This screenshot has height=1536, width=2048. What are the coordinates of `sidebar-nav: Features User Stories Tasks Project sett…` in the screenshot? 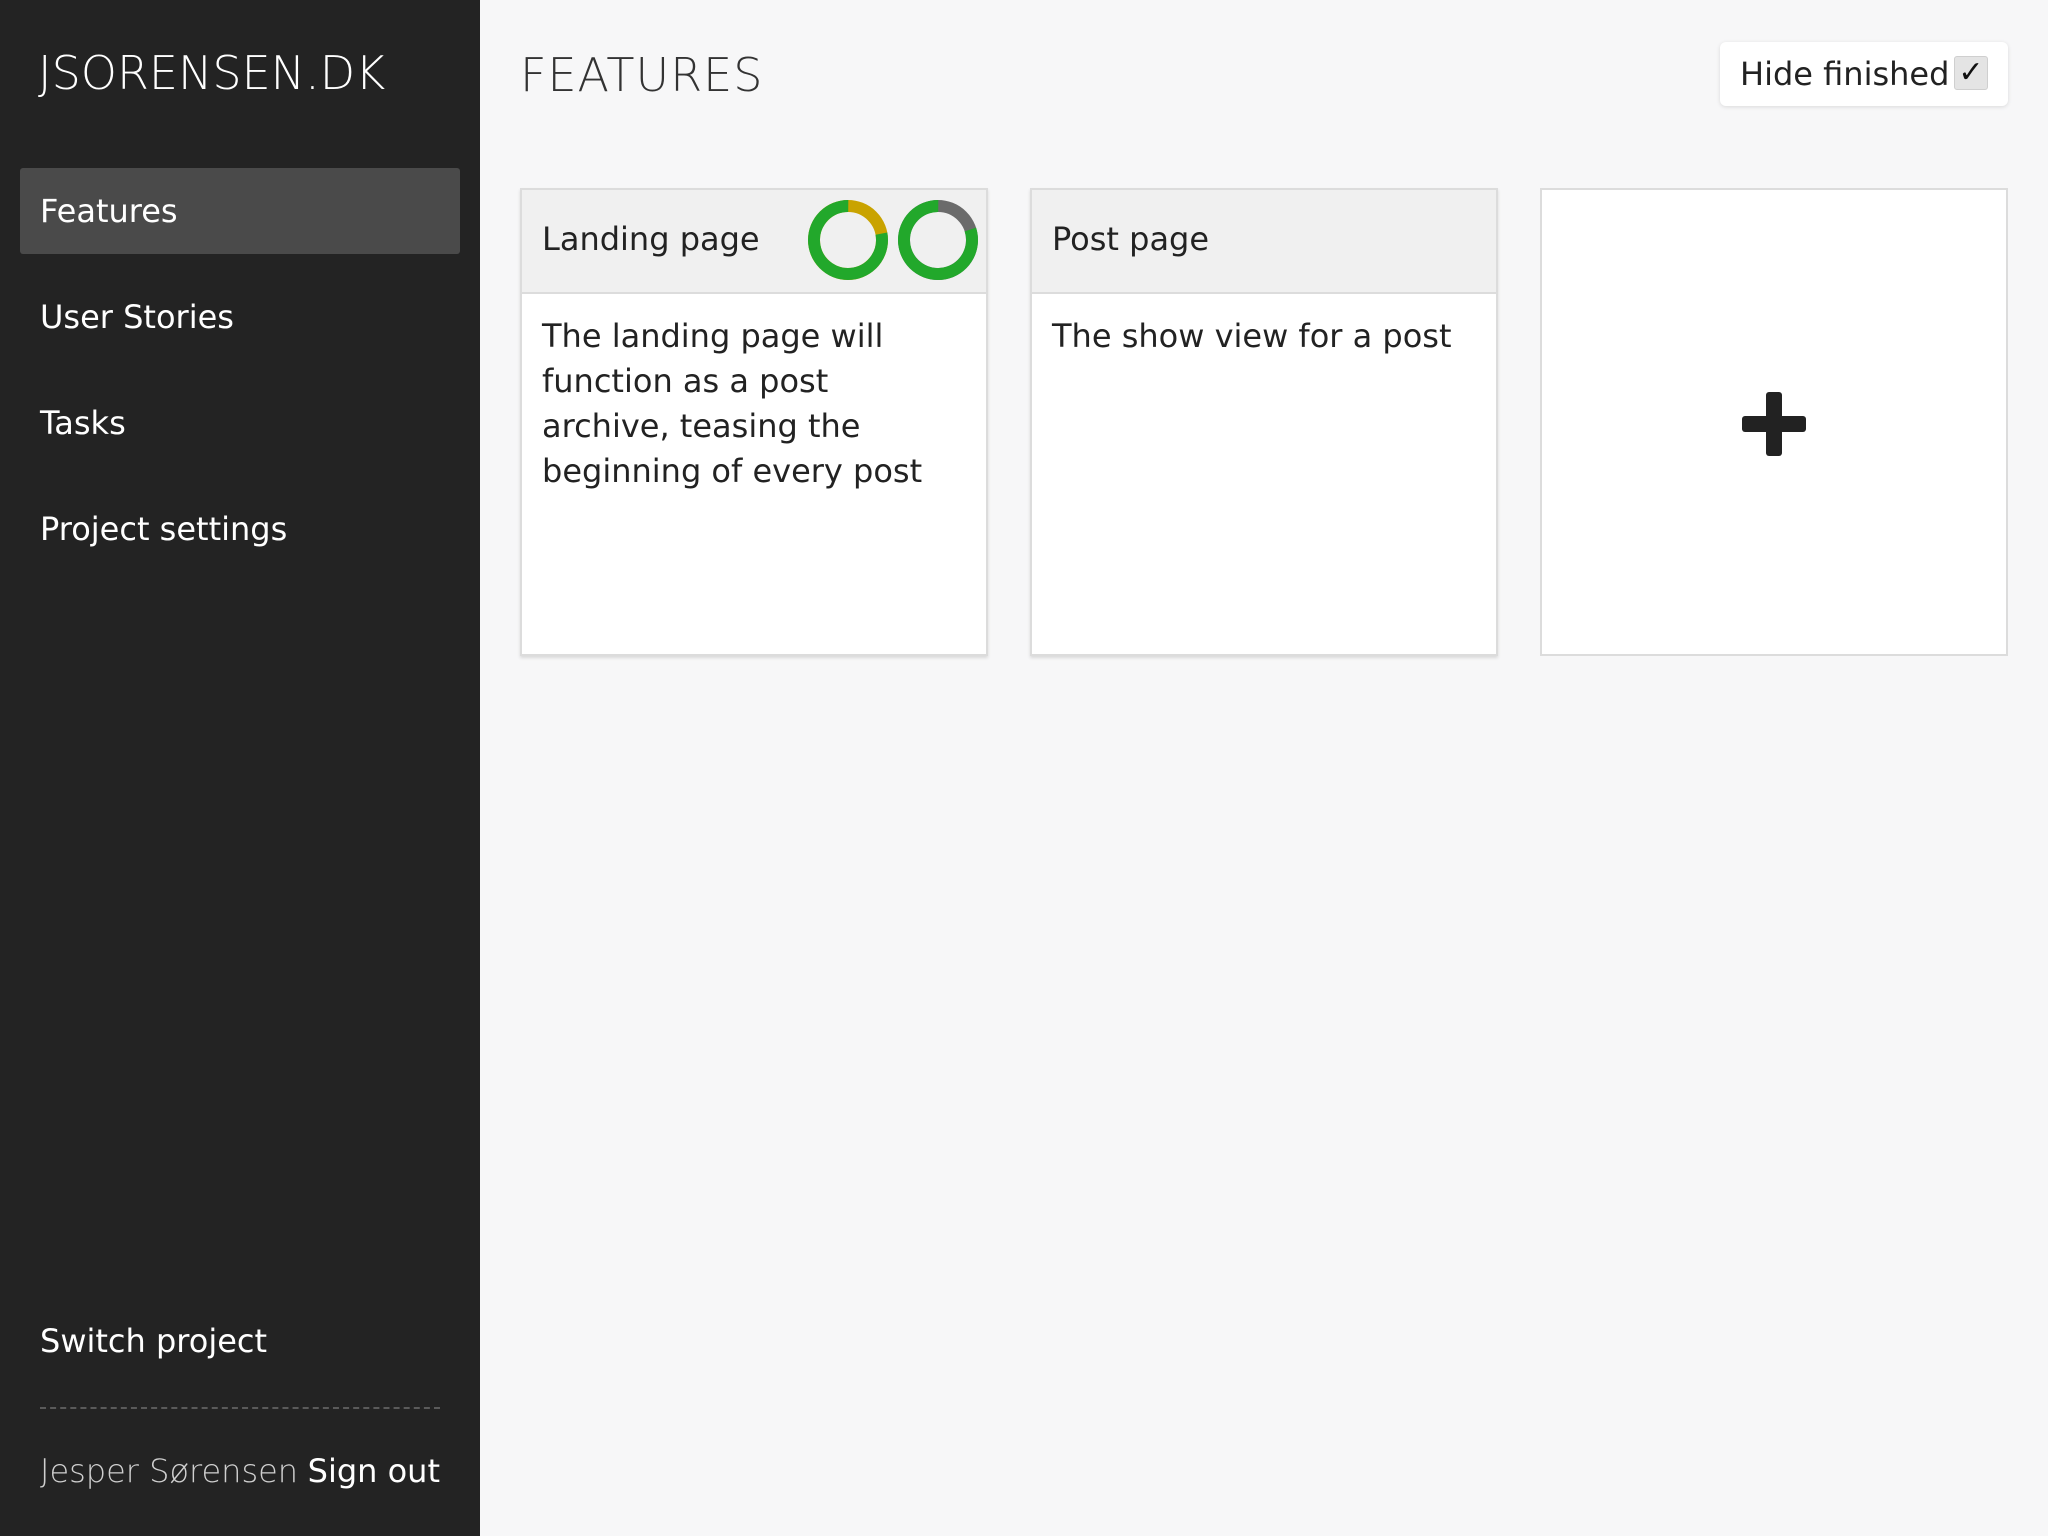 It's located at (240, 380).